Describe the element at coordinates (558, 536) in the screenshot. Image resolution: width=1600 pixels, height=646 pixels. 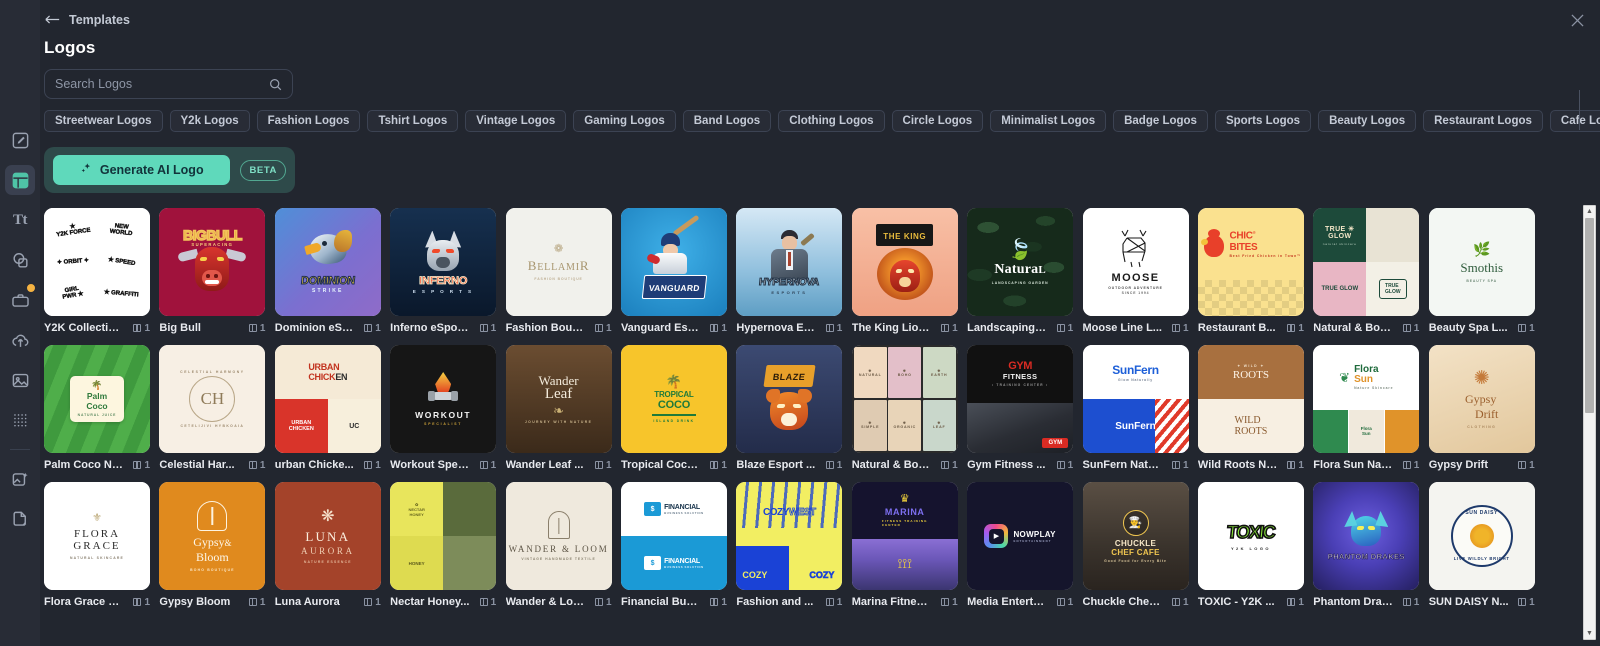
I see `logo-thumbnail: WANDER & LOOM VINTAGE HANDMADE TEXTILE` at that location.